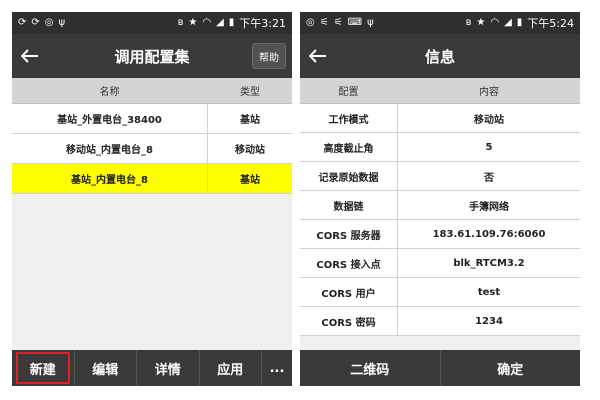 This screenshot has width=600, height=400. Describe the element at coordinates (110, 90) in the screenshot. I see `column-header-name: 名称` at that location.